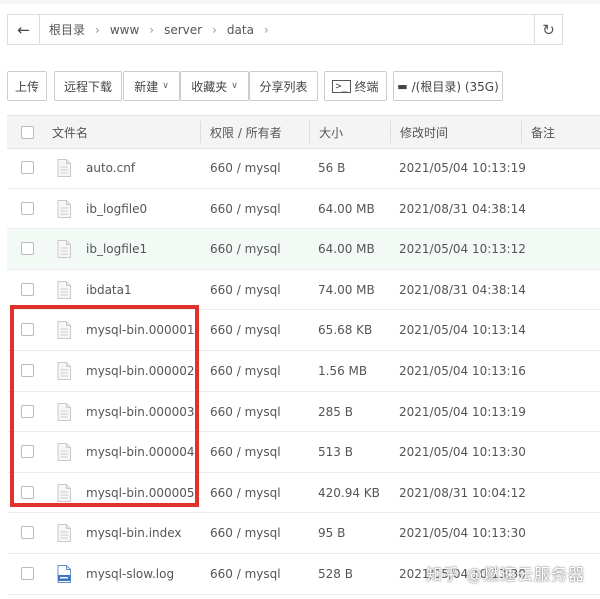  What do you see at coordinates (116, 209) in the screenshot?
I see `file-name: ib_logfile0` at bounding box center [116, 209].